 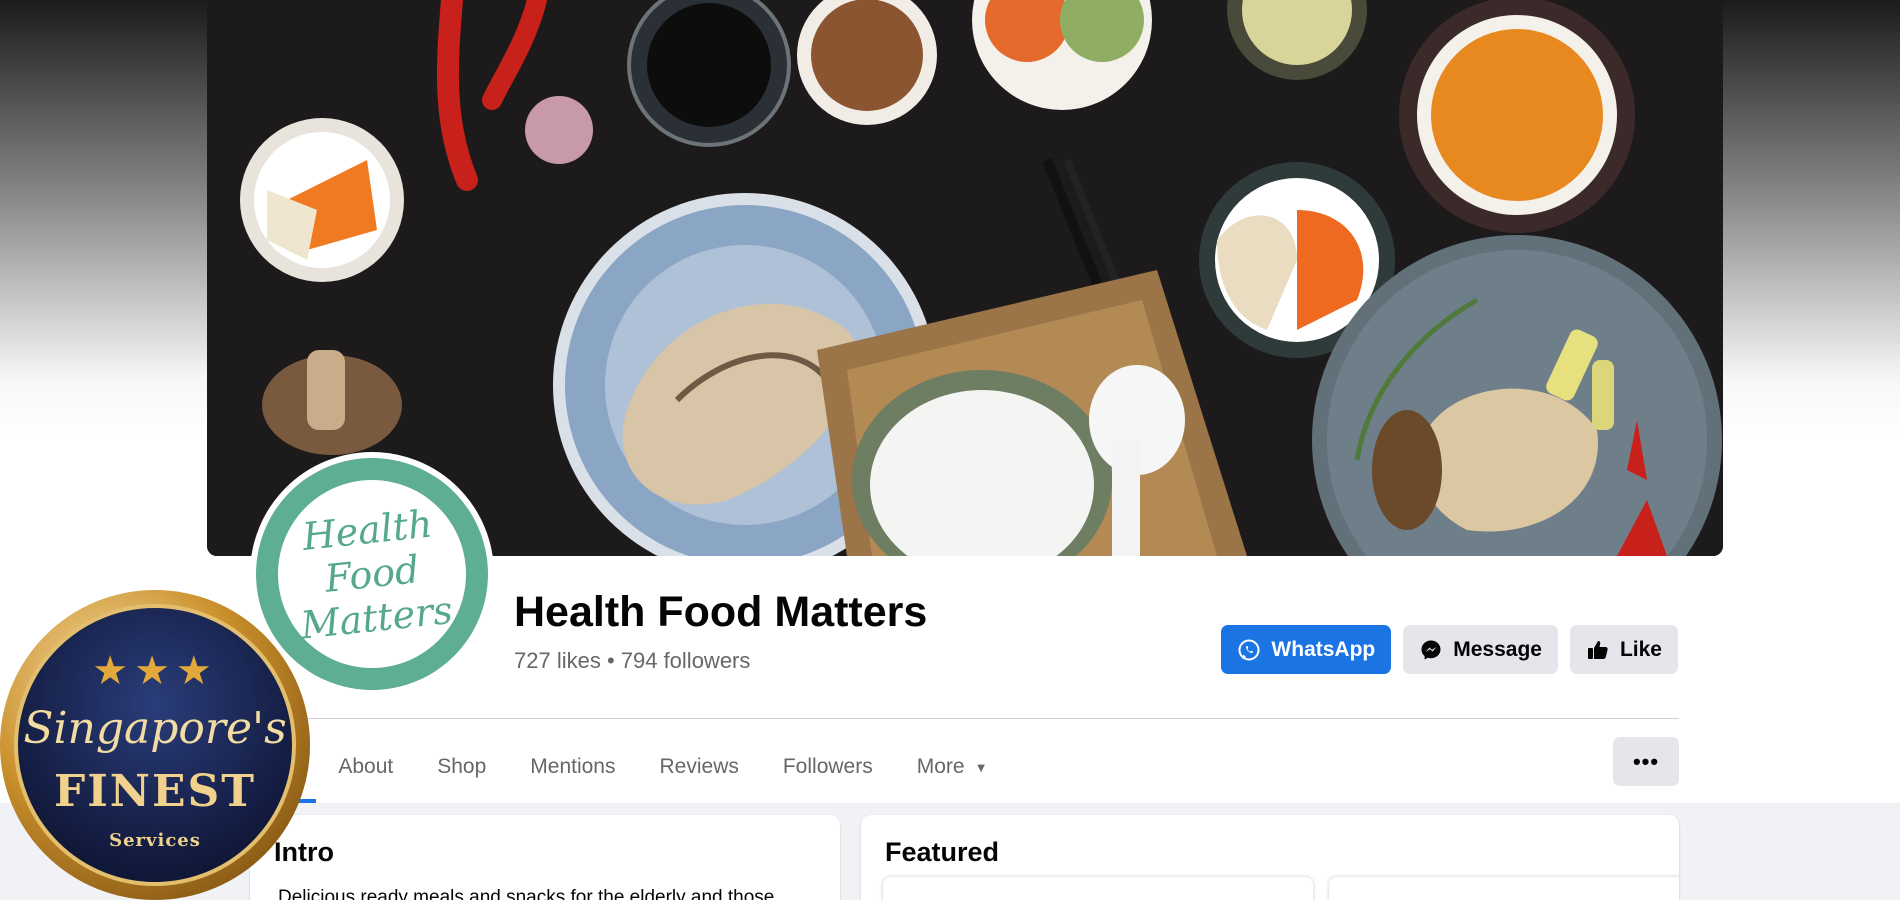 I want to click on tab-followers: Followers, so click(x=828, y=767).